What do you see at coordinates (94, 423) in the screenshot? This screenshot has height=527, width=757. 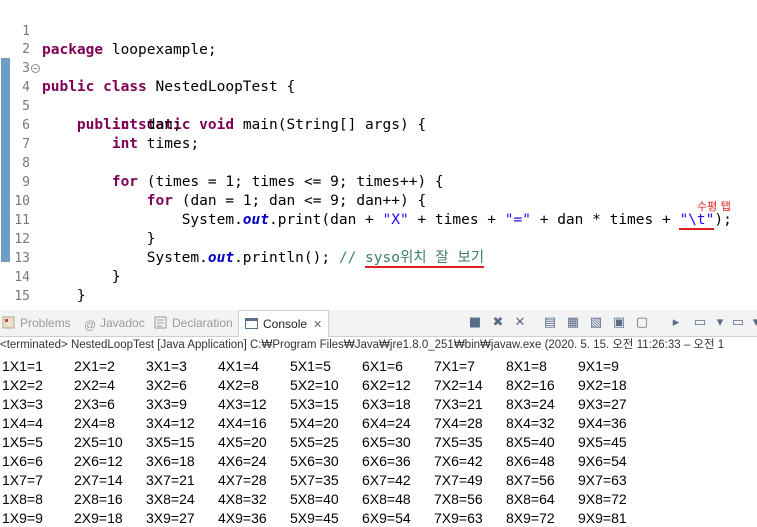 I see `console-cell: 2X4=8` at bounding box center [94, 423].